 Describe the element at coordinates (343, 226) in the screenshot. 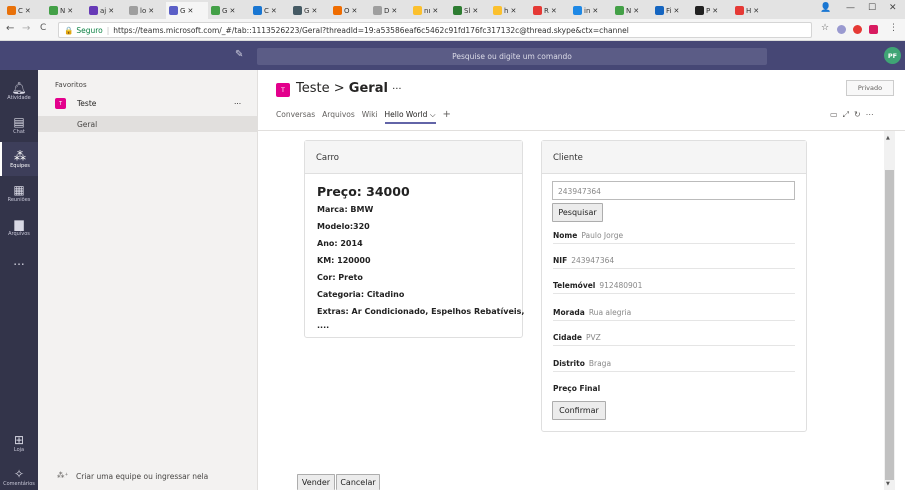

I see `car-model: Modelo:320` at that location.